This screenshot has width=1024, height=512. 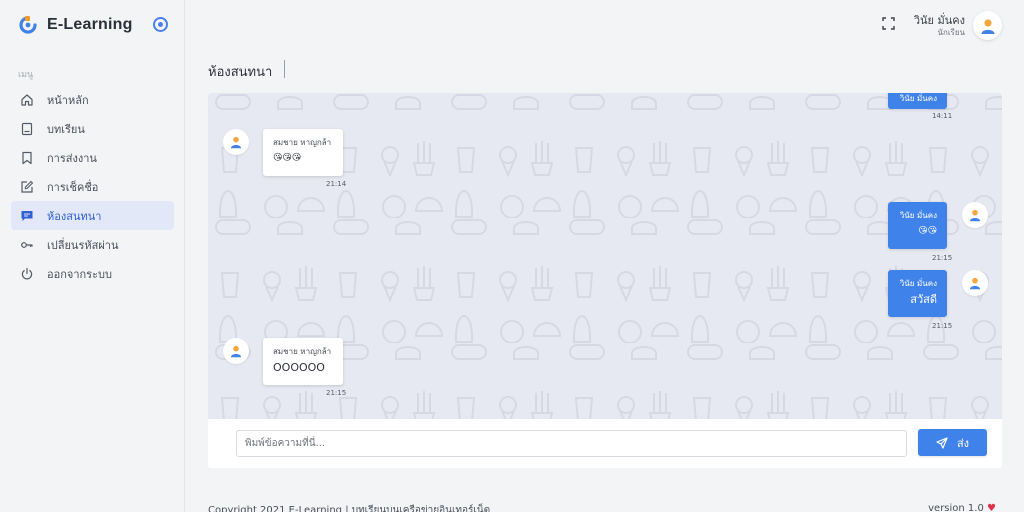 I want to click on chat-icon, so click(x=27, y=216).